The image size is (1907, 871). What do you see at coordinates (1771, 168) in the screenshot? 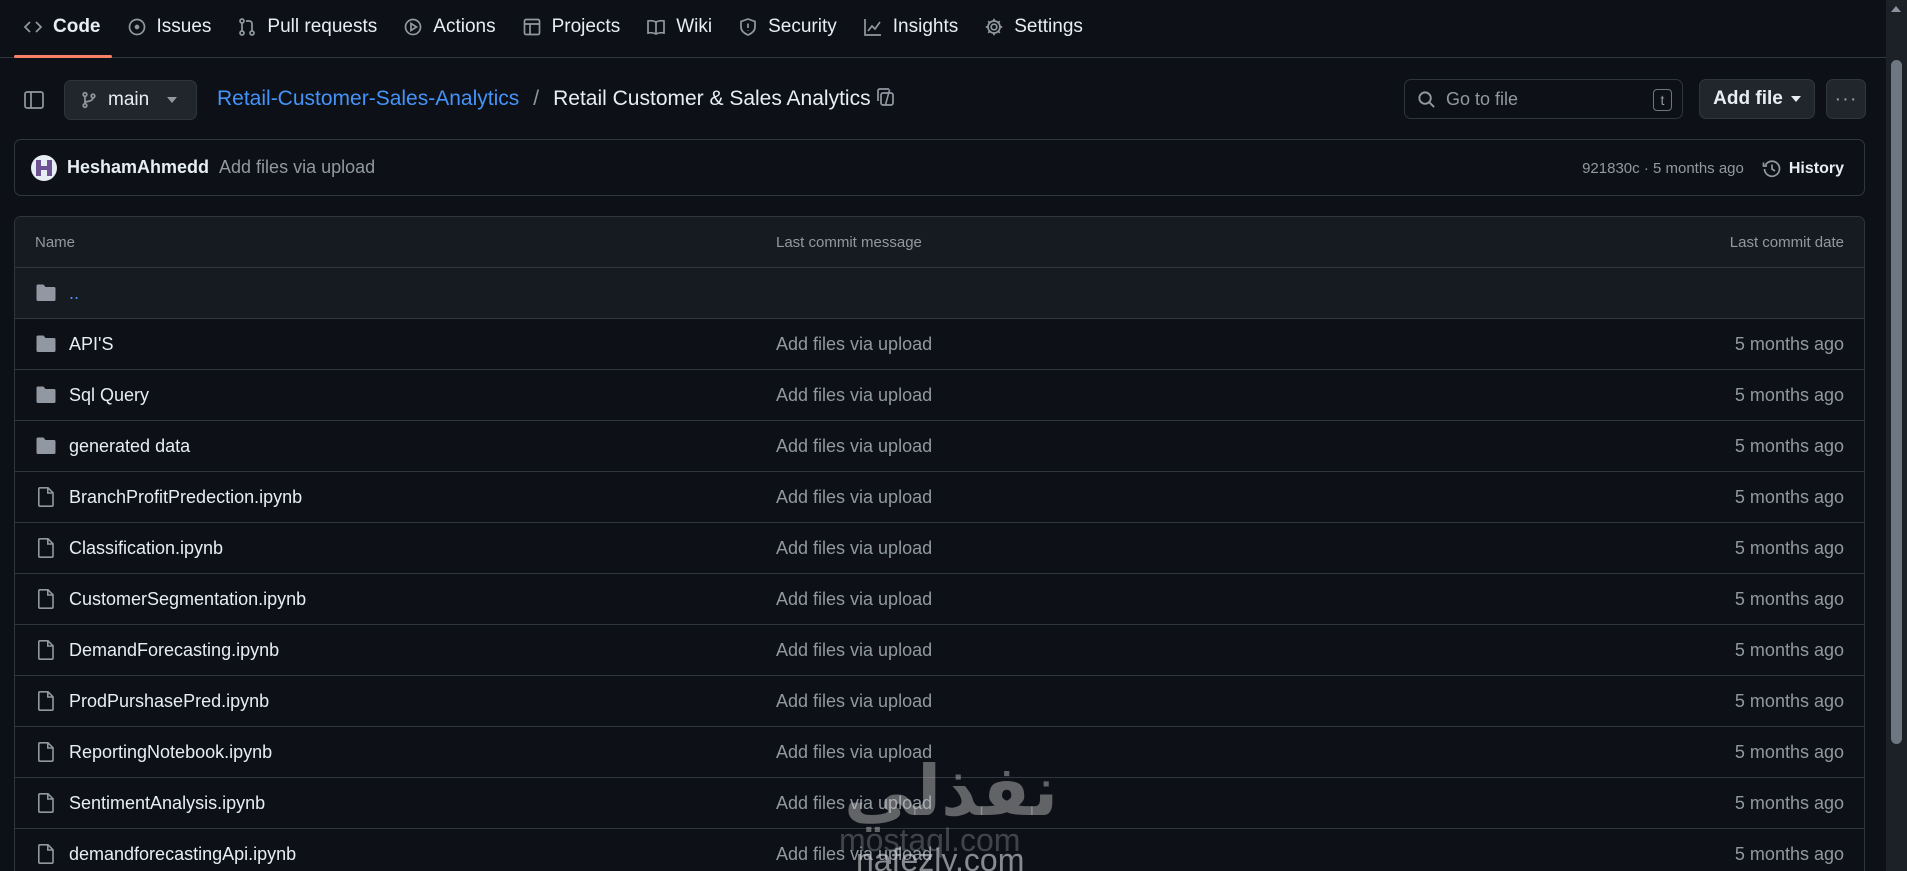
I see `history-icon` at bounding box center [1771, 168].